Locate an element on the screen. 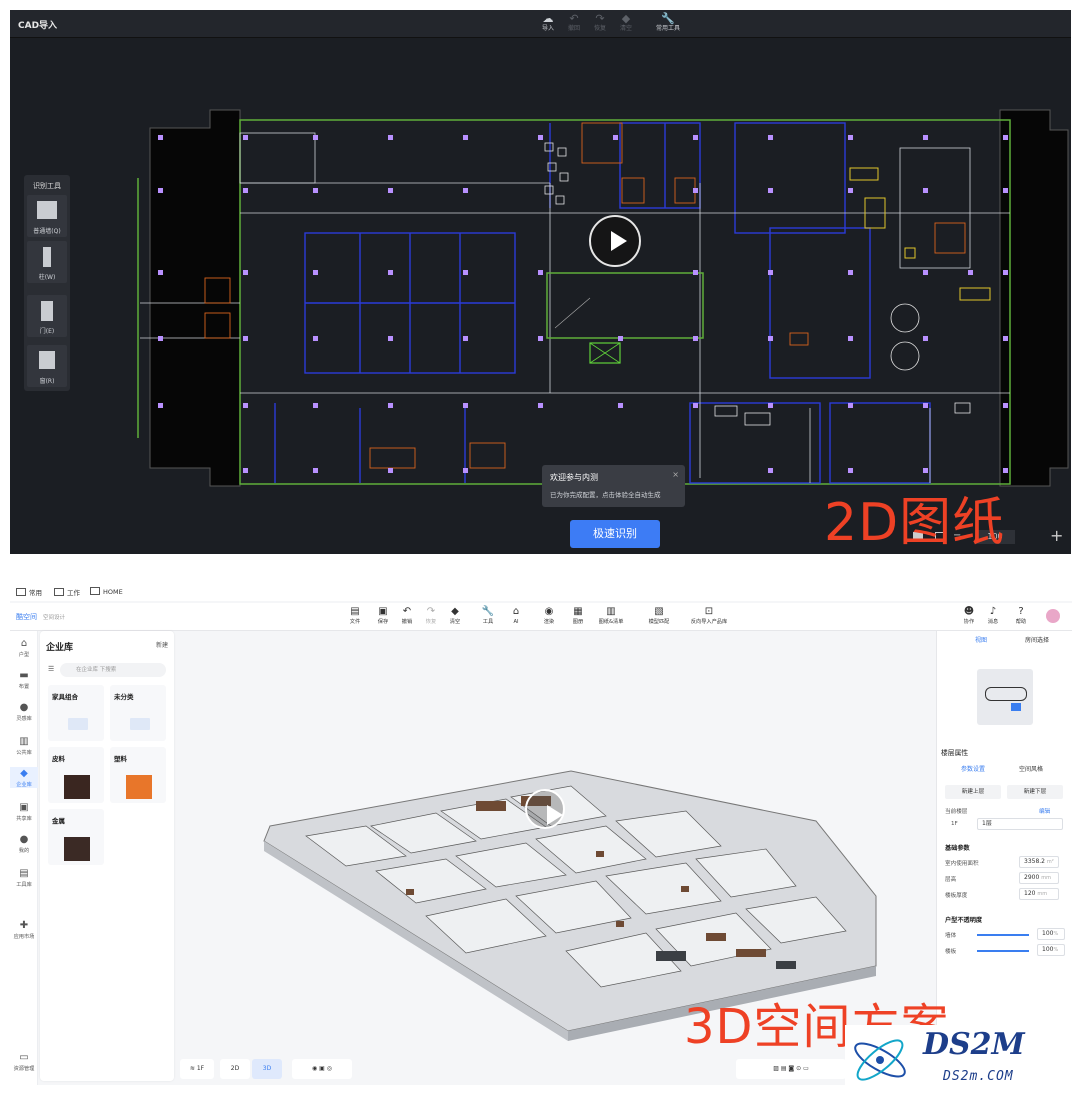 This screenshot has width=1080, height=1095. brand-logo: 酷空间 空间设计 is located at coordinates (40, 617).